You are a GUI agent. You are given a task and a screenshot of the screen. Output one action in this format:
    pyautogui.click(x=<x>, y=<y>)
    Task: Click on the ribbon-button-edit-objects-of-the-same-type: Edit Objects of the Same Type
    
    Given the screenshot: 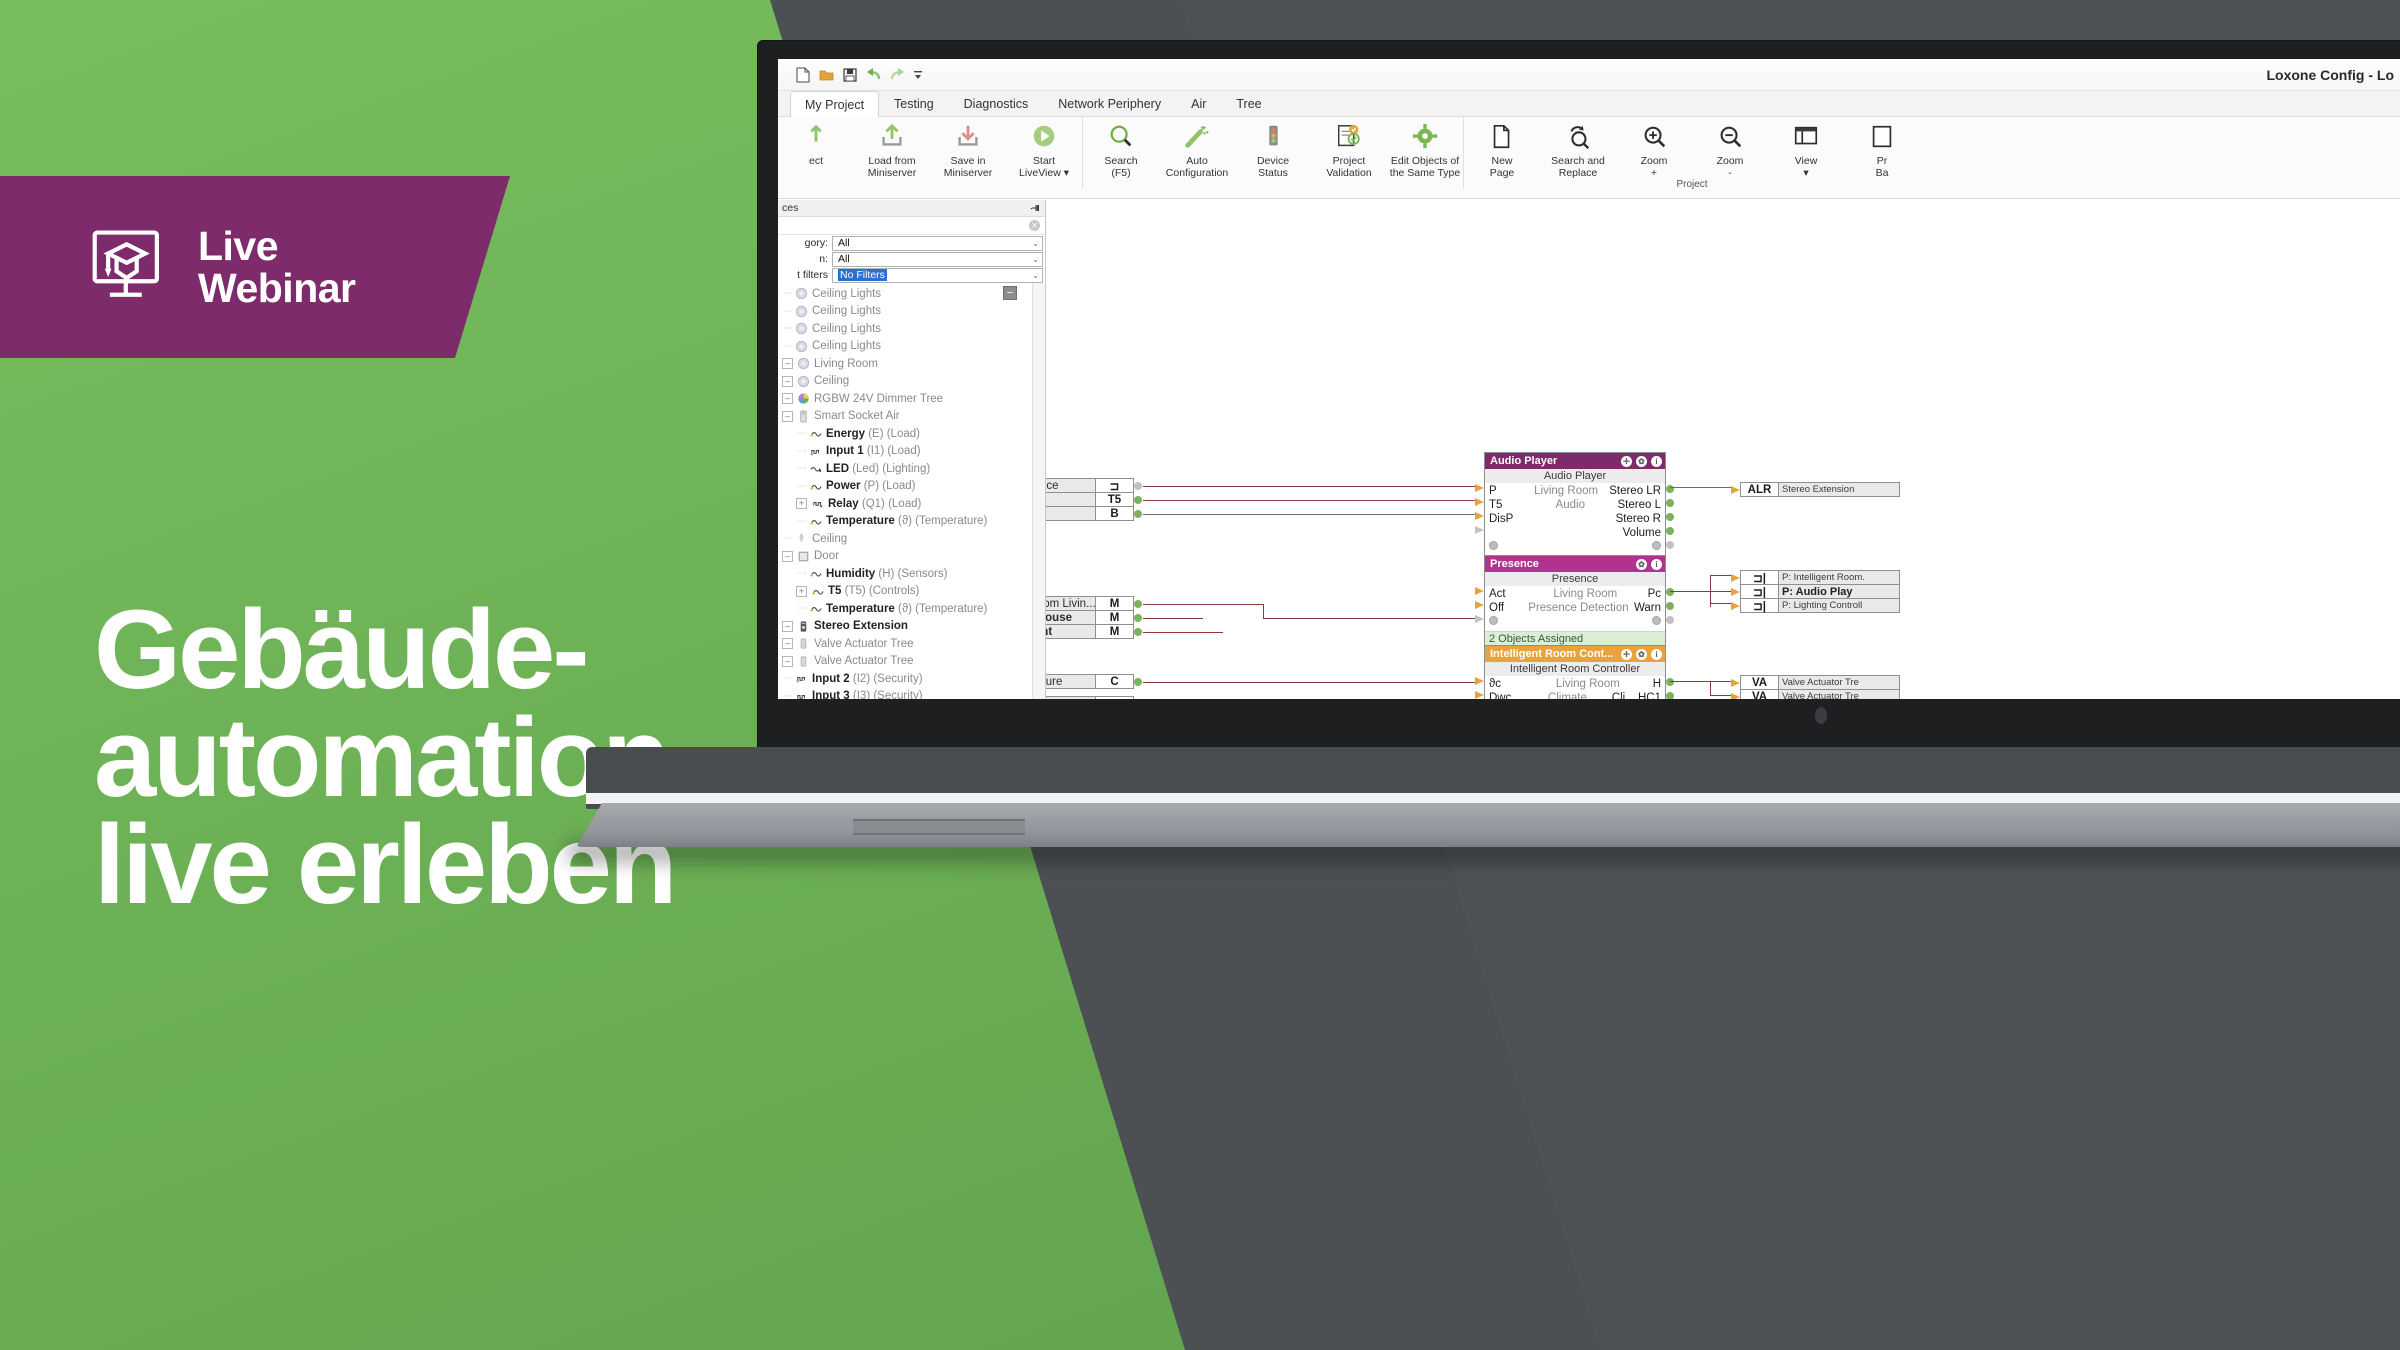 What is the action you would take?
    pyautogui.click(x=1425, y=152)
    